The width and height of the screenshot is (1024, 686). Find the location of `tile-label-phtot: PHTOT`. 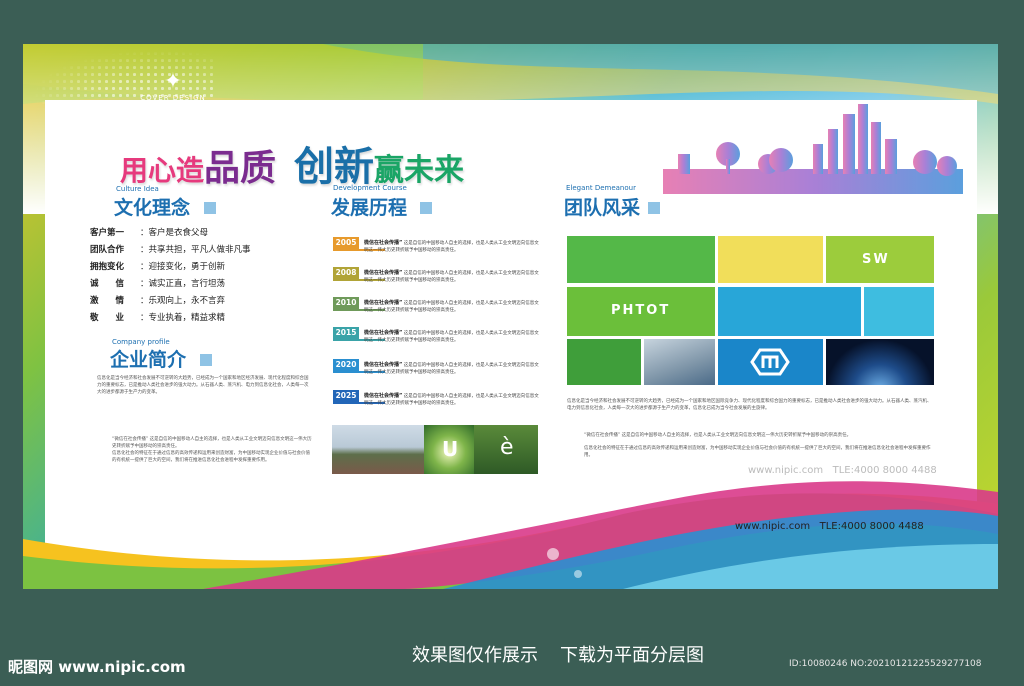

tile-label-phtot: PHTOT is located at coordinates (641, 310).